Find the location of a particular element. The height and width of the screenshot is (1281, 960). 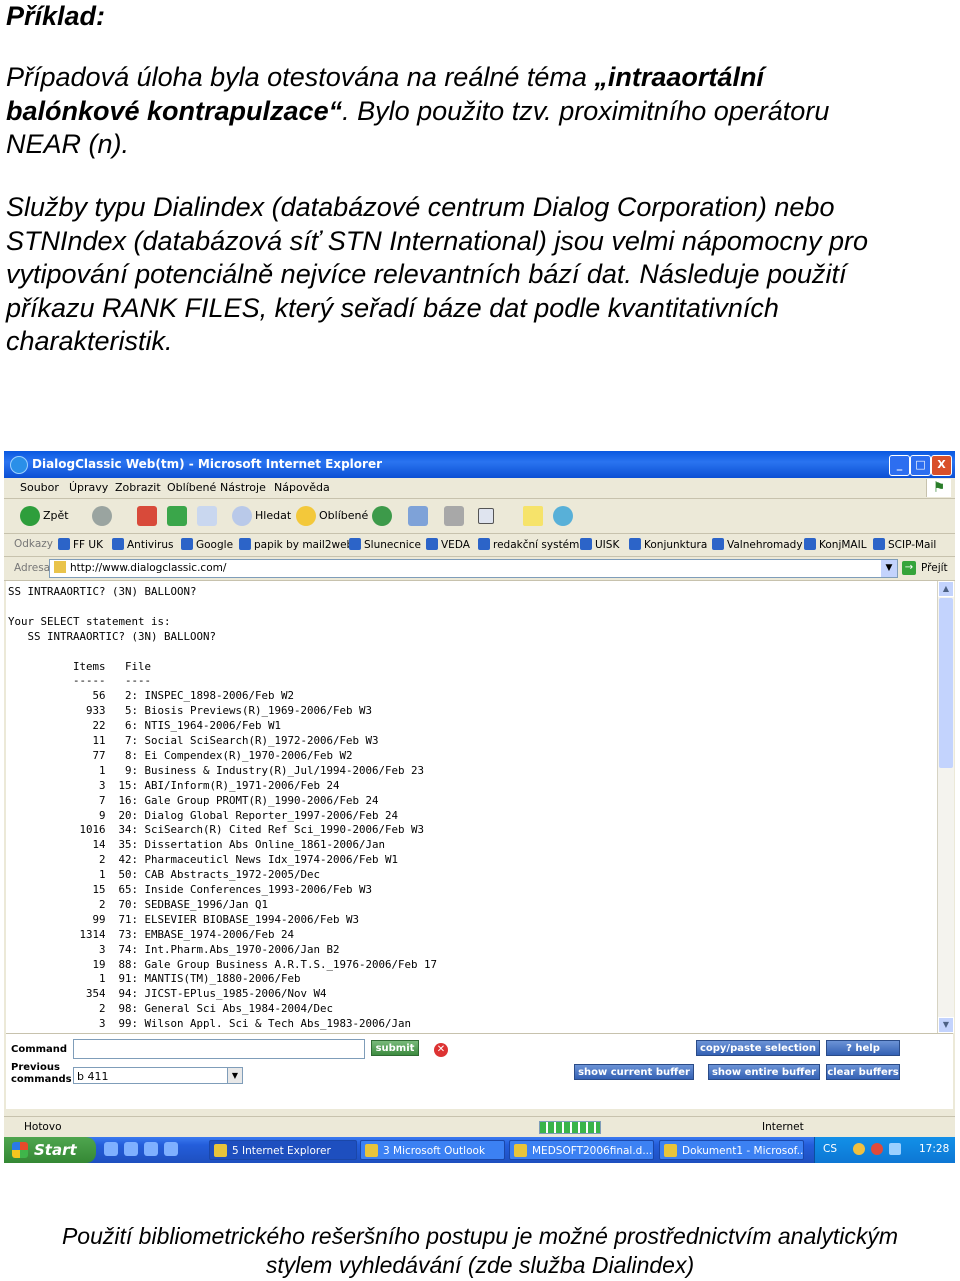

scroll-thumb is located at coordinates (946, 683).